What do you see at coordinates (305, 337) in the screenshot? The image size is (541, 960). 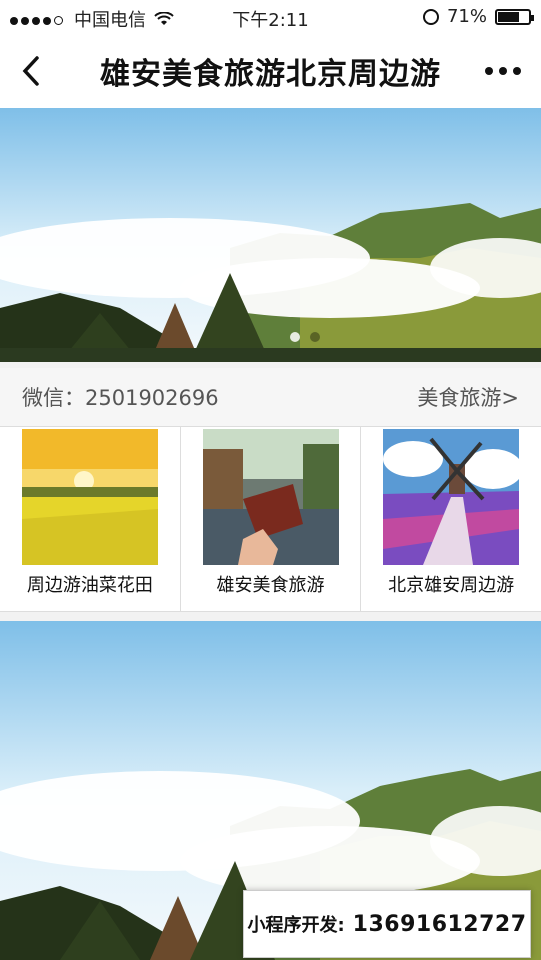 I see `carousel-indicator` at bounding box center [305, 337].